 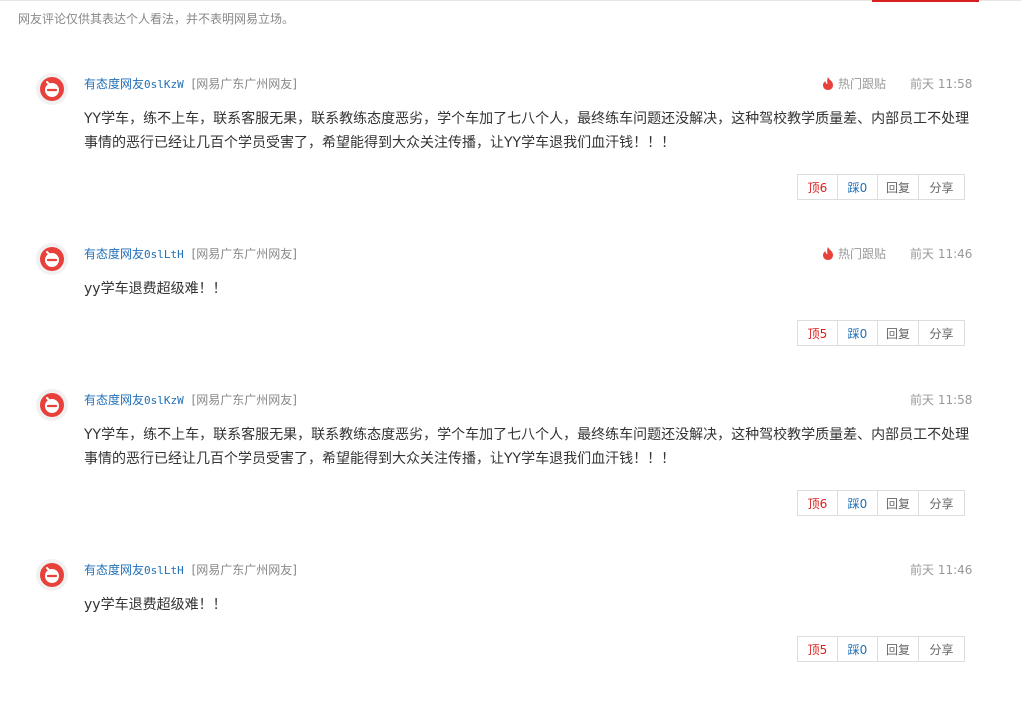 What do you see at coordinates (510, 0) in the screenshot?
I see `top-divider` at bounding box center [510, 0].